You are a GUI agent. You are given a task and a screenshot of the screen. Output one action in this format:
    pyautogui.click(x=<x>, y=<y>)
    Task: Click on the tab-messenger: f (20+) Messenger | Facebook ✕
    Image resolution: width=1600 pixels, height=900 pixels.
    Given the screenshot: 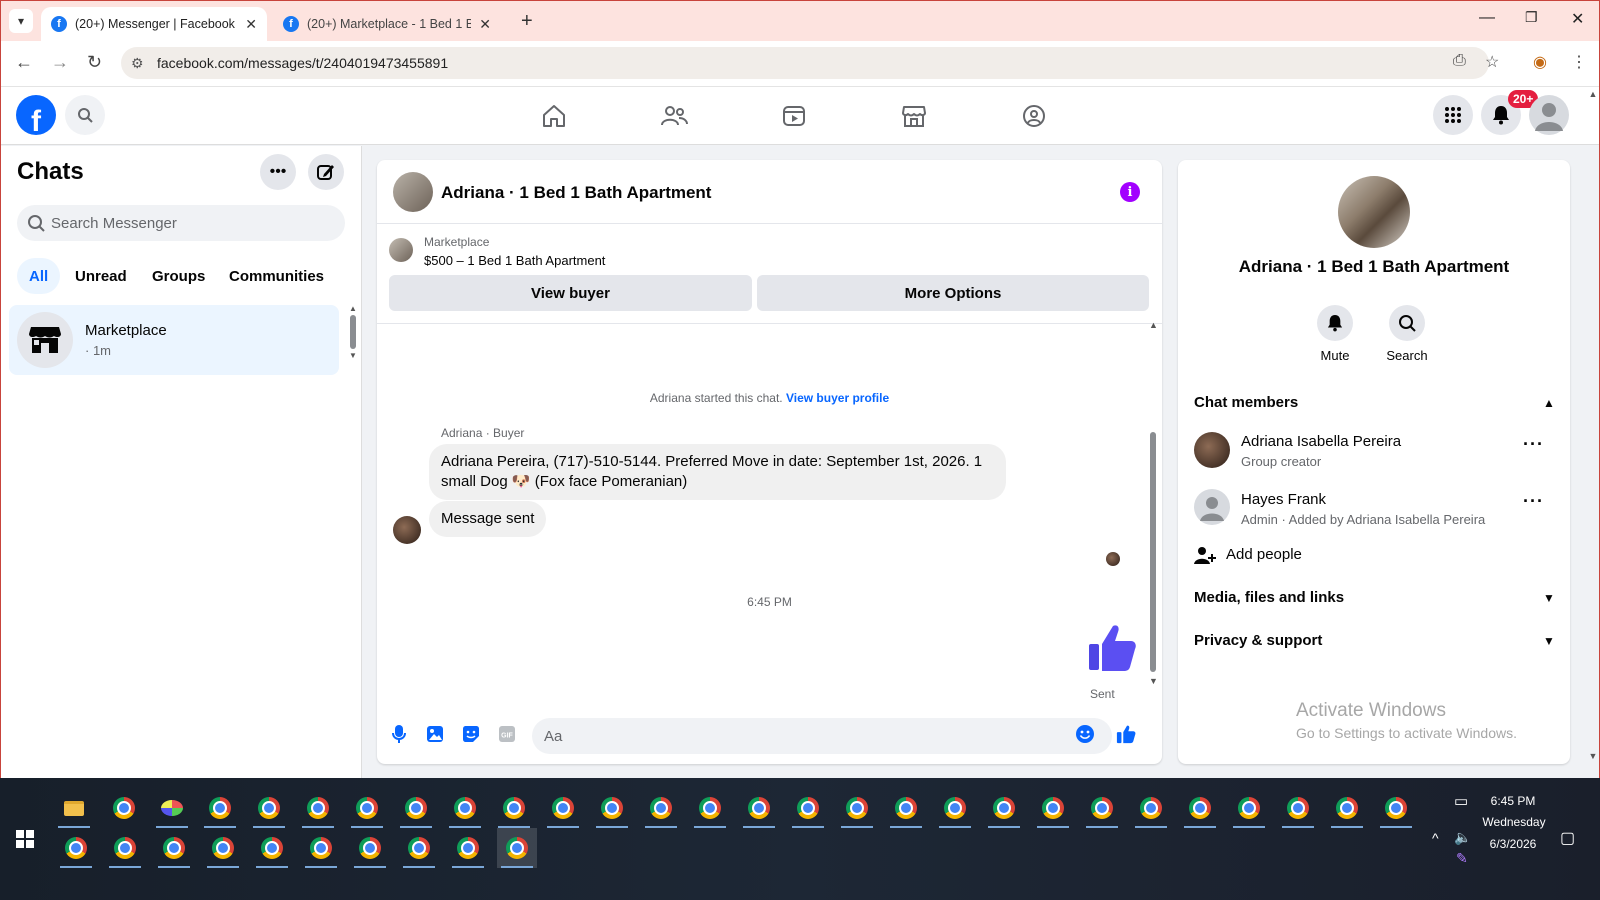 What is the action you would take?
    pyautogui.click(x=154, y=24)
    